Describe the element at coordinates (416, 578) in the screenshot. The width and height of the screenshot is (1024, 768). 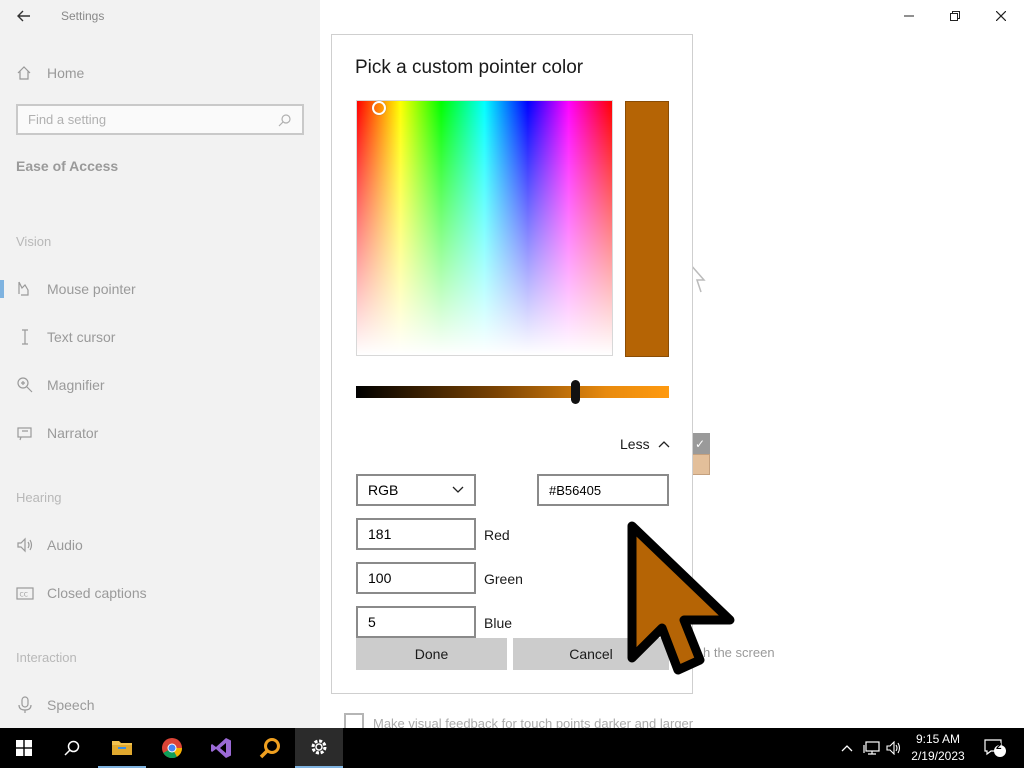
I see `green-input: 100` at that location.